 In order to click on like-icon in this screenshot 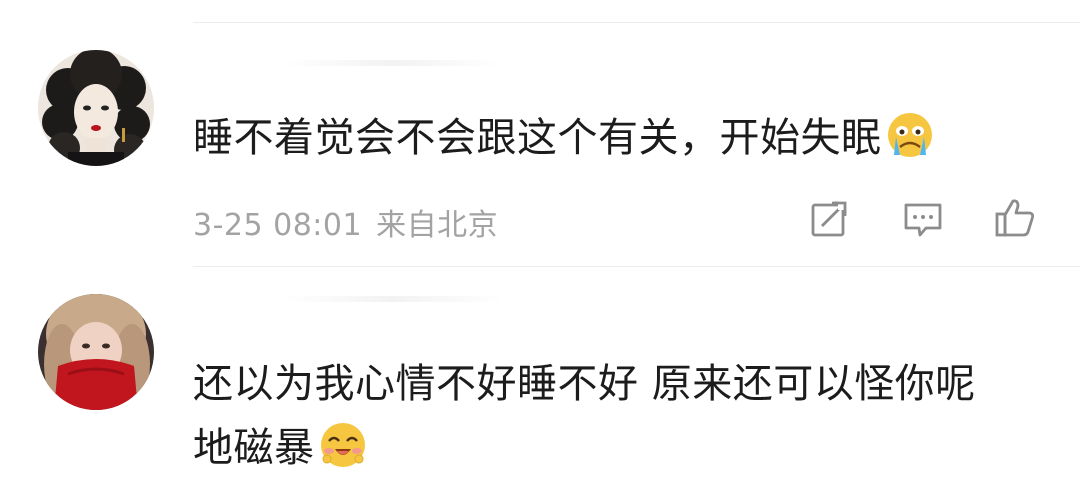, I will do `click(1015, 217)`.